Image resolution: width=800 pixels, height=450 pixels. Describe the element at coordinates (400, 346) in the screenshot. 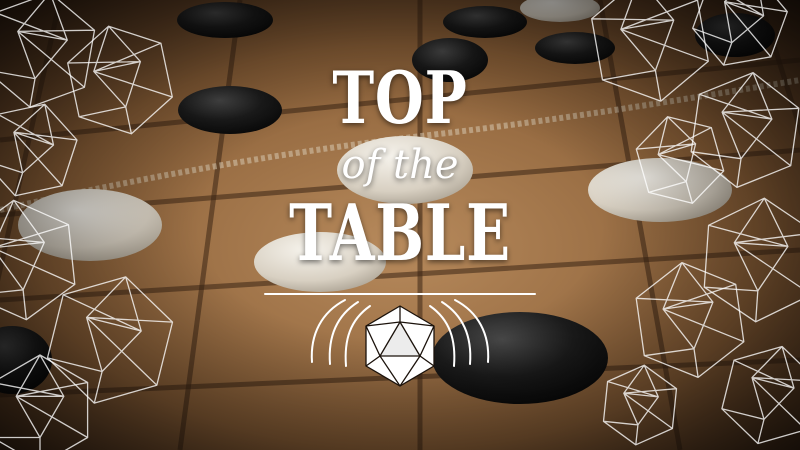

I see `emblem-d20` at that location.